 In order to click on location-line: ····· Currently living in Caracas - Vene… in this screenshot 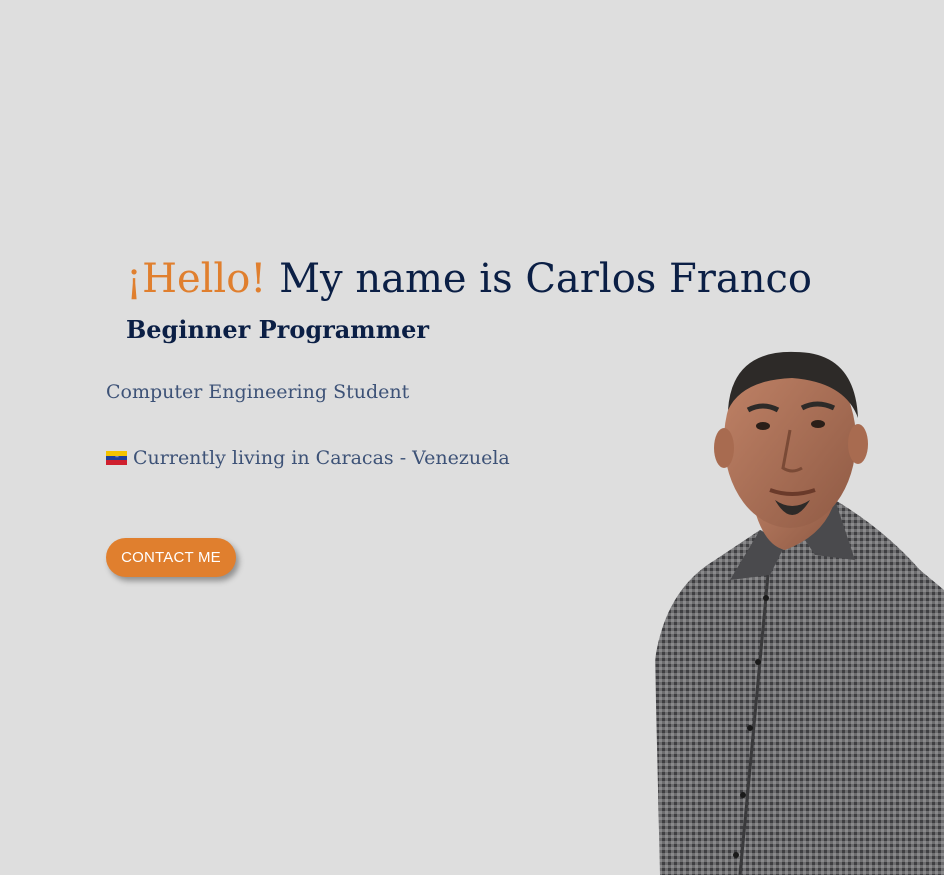, I will do `click(308, 458)`.